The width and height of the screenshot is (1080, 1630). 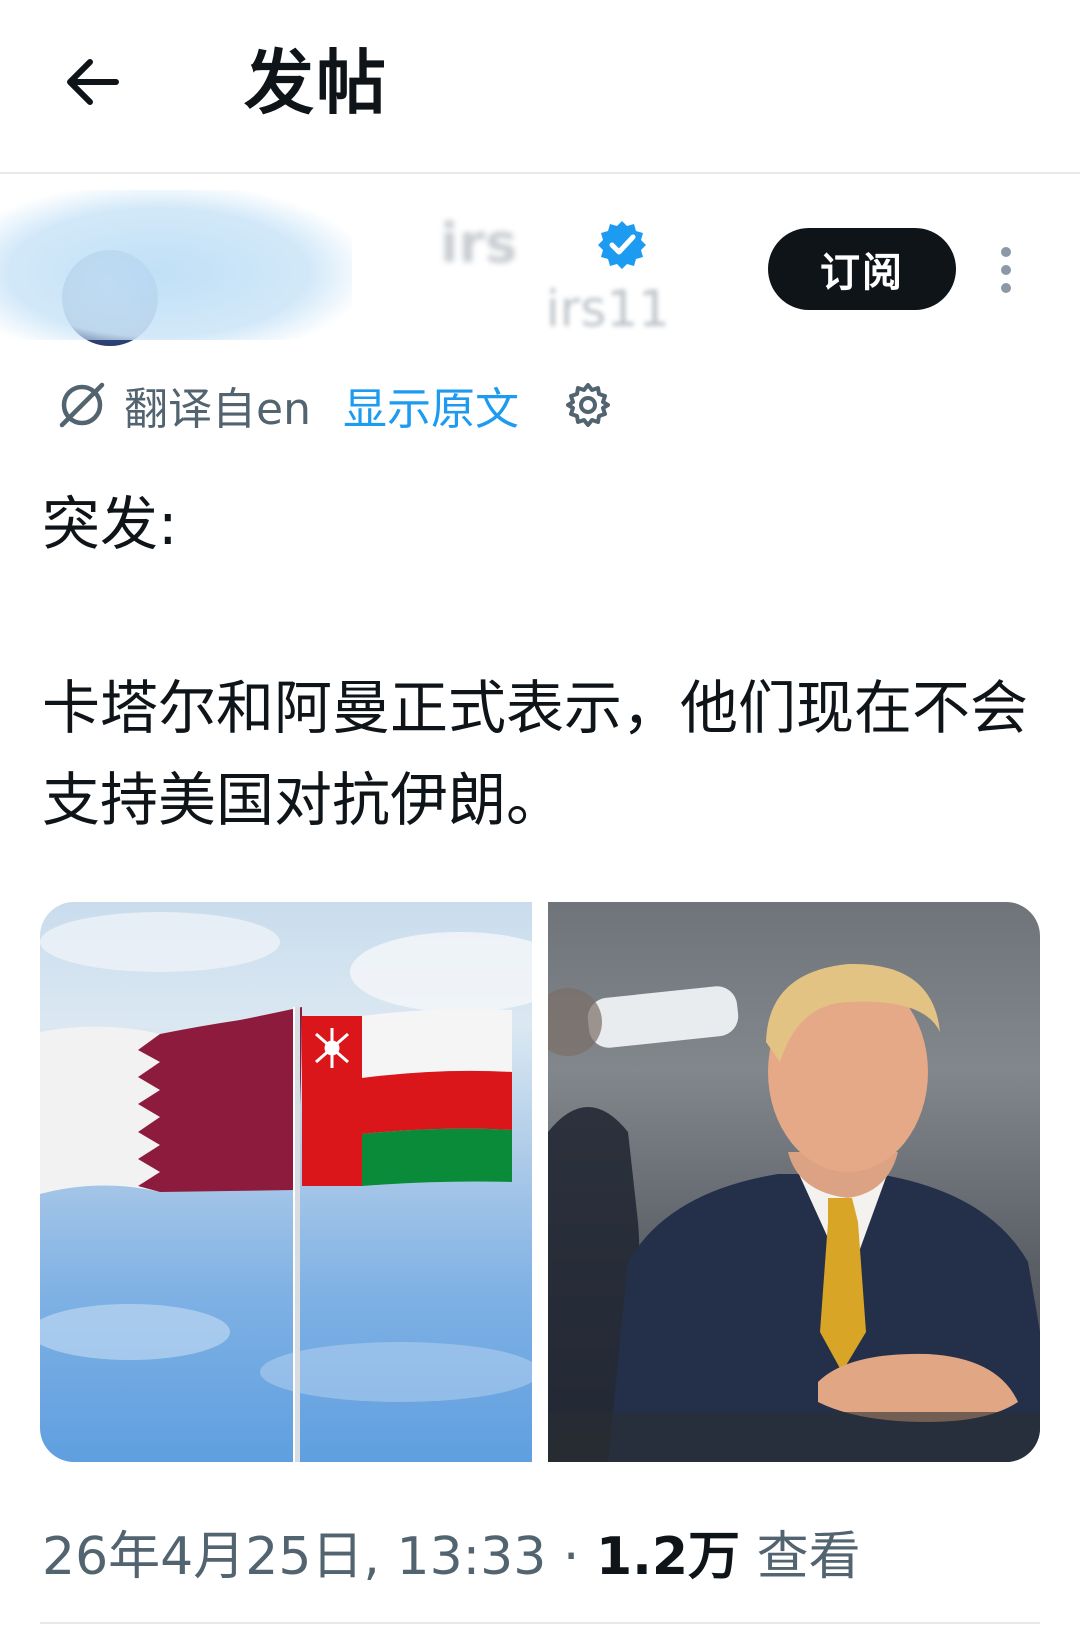 I want to click on redacted-blur, so click(x=176, y=265).